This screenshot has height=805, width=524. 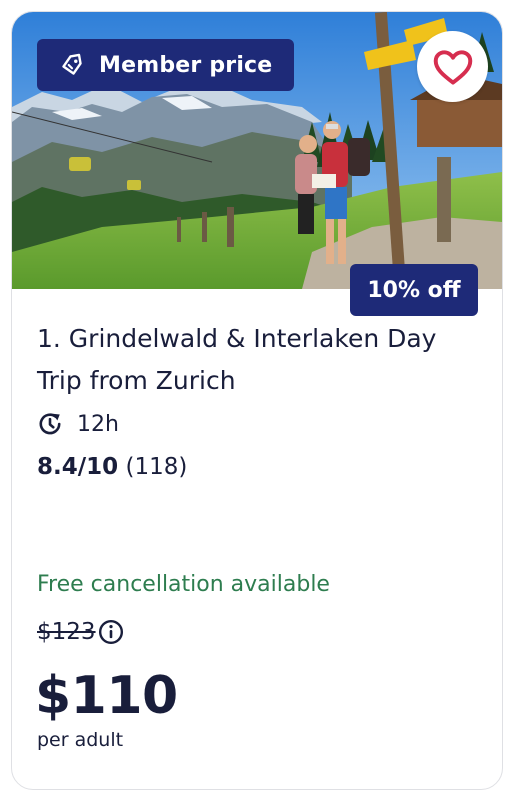 I want to click on heart-icon, so click(x=452, y=67).